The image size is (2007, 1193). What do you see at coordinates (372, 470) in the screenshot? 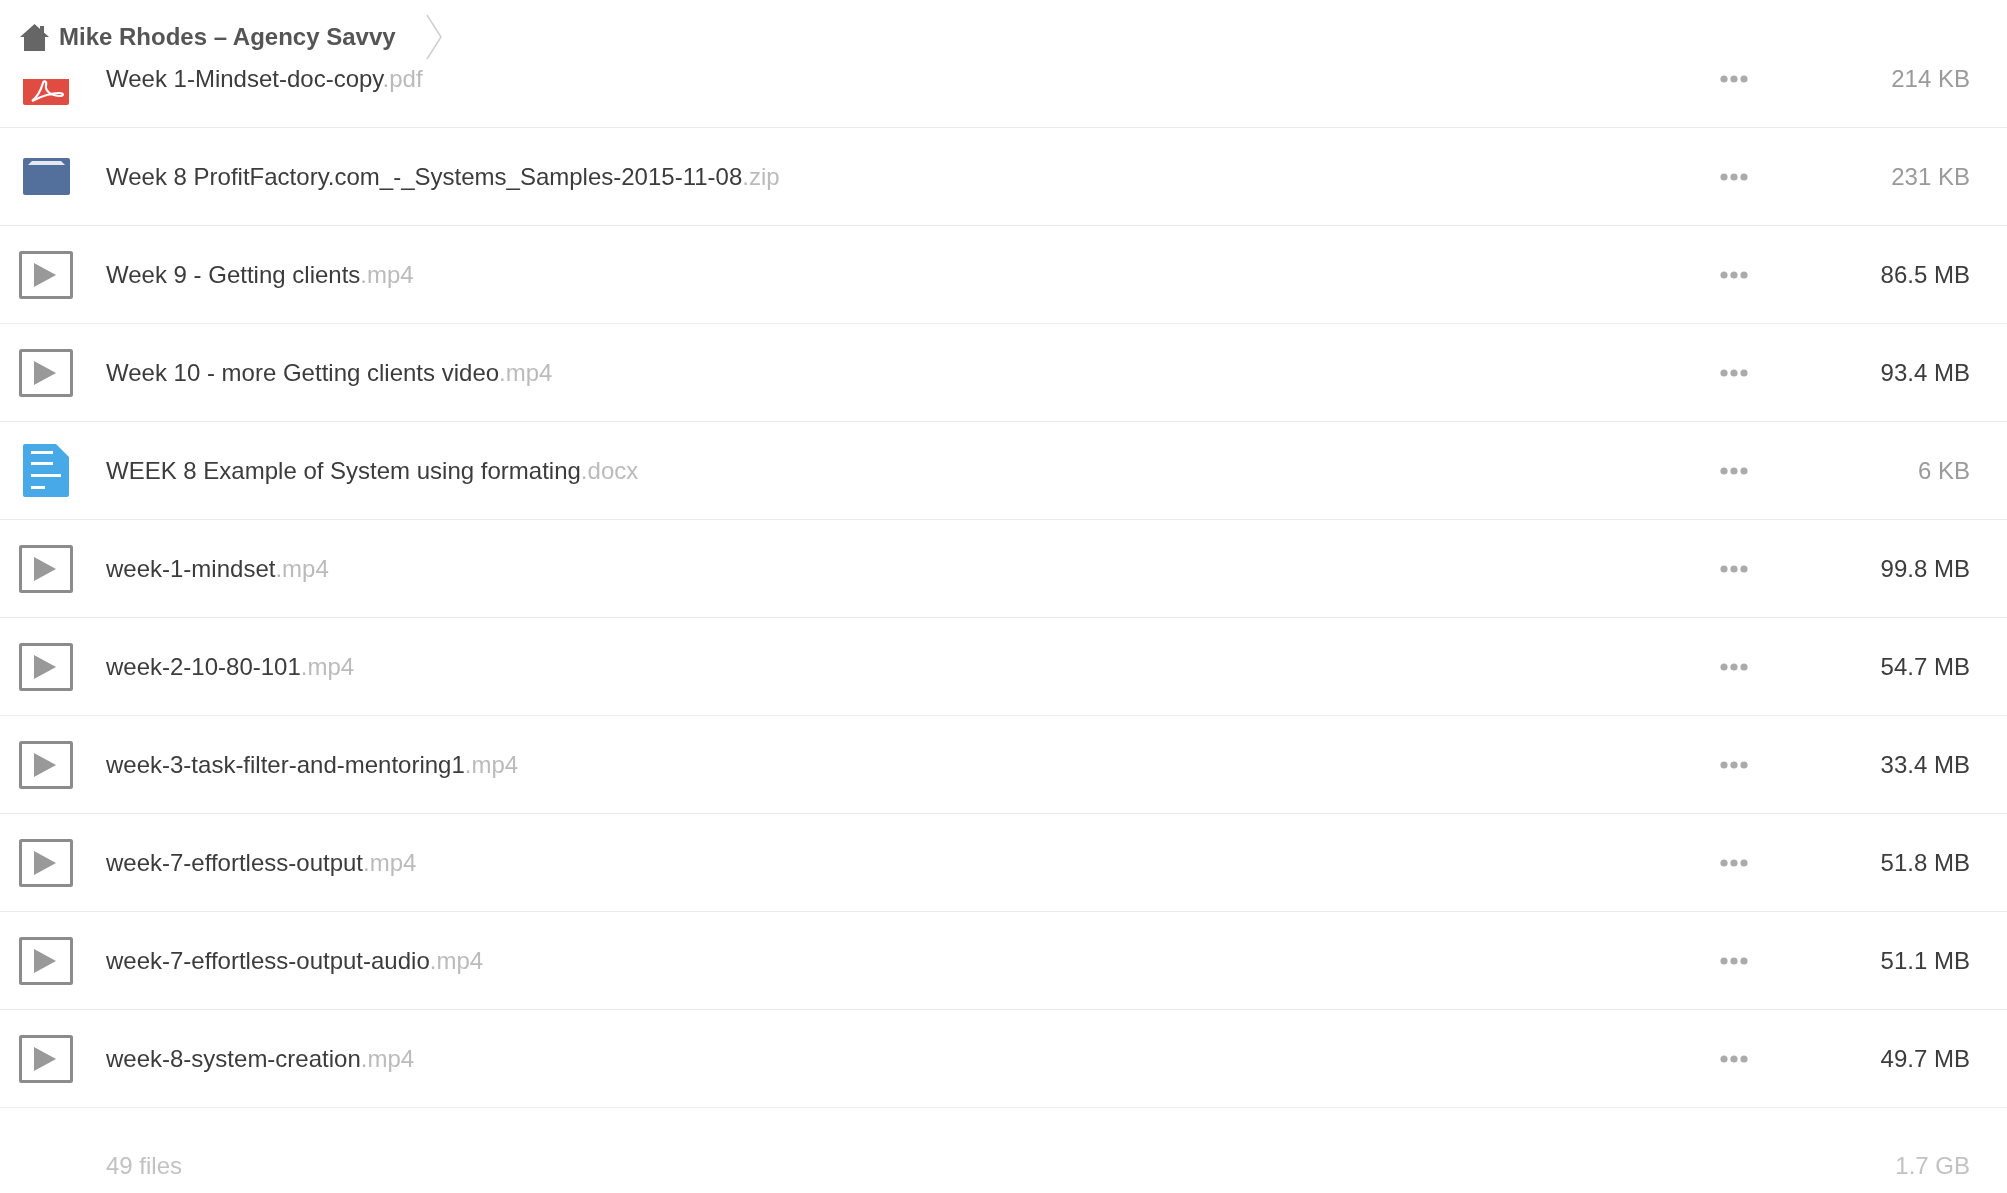
I see `file-name: WEEK 8 Example of System using formating.docx` at bounding box center [372, 470].